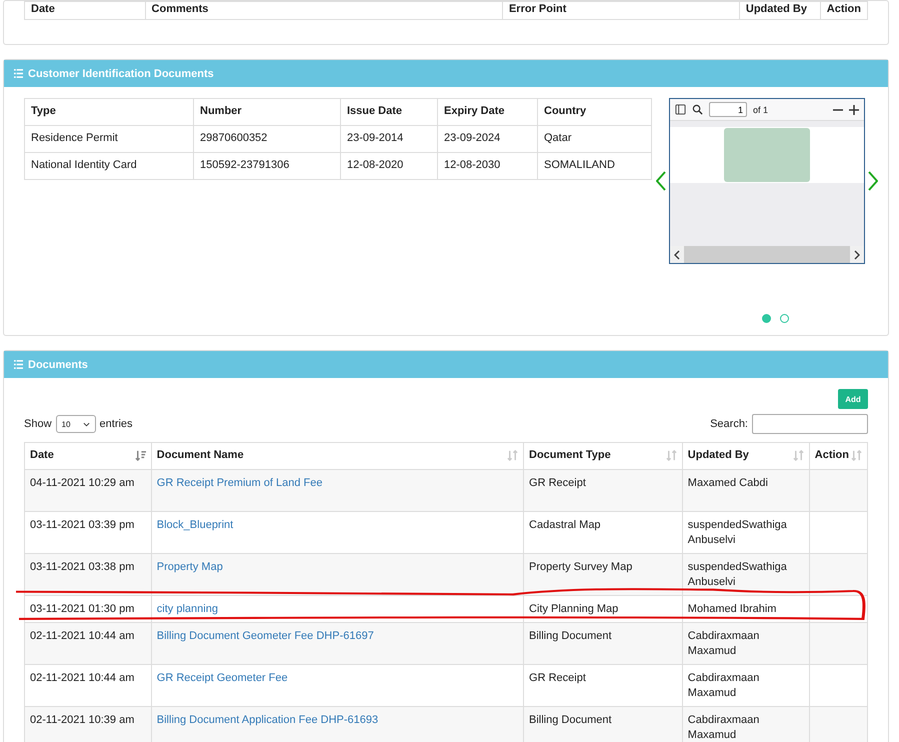 This screenshot has height=742, width=899. What do you see at coordinates (109, 112) in the screenshot?
I see `column-header: Type` at bounding box center [109, 112].